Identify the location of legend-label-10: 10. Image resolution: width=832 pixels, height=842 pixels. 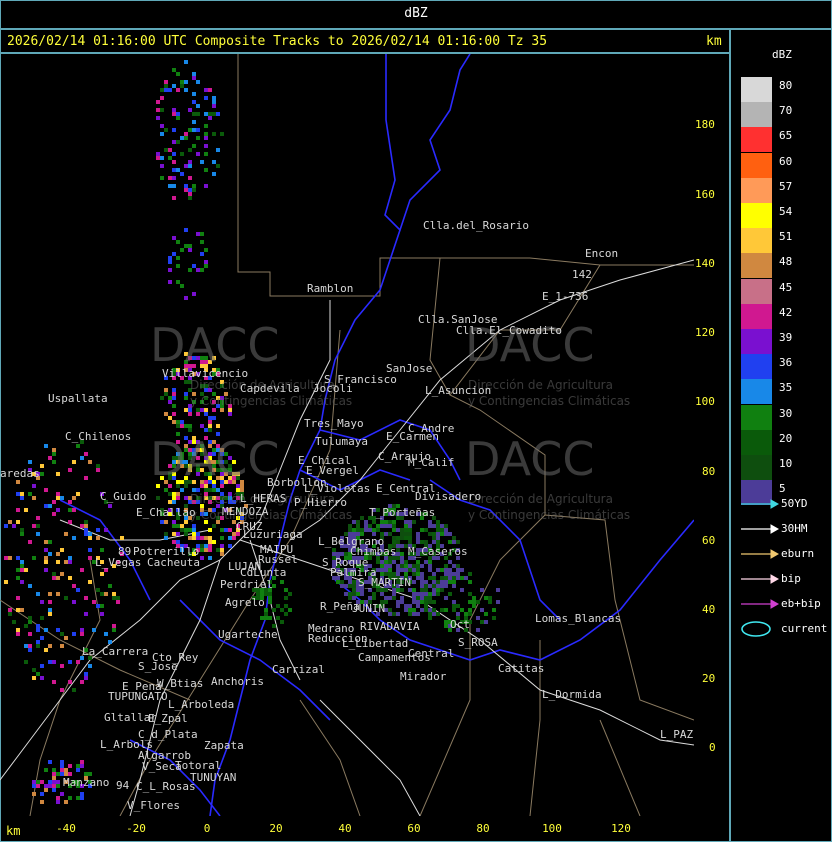
(786, 463).